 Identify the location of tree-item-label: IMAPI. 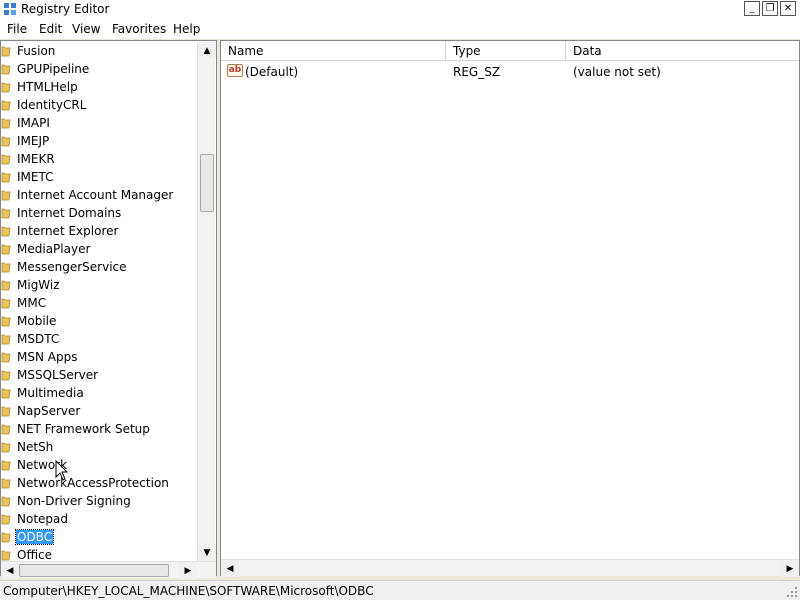
(33, 123).